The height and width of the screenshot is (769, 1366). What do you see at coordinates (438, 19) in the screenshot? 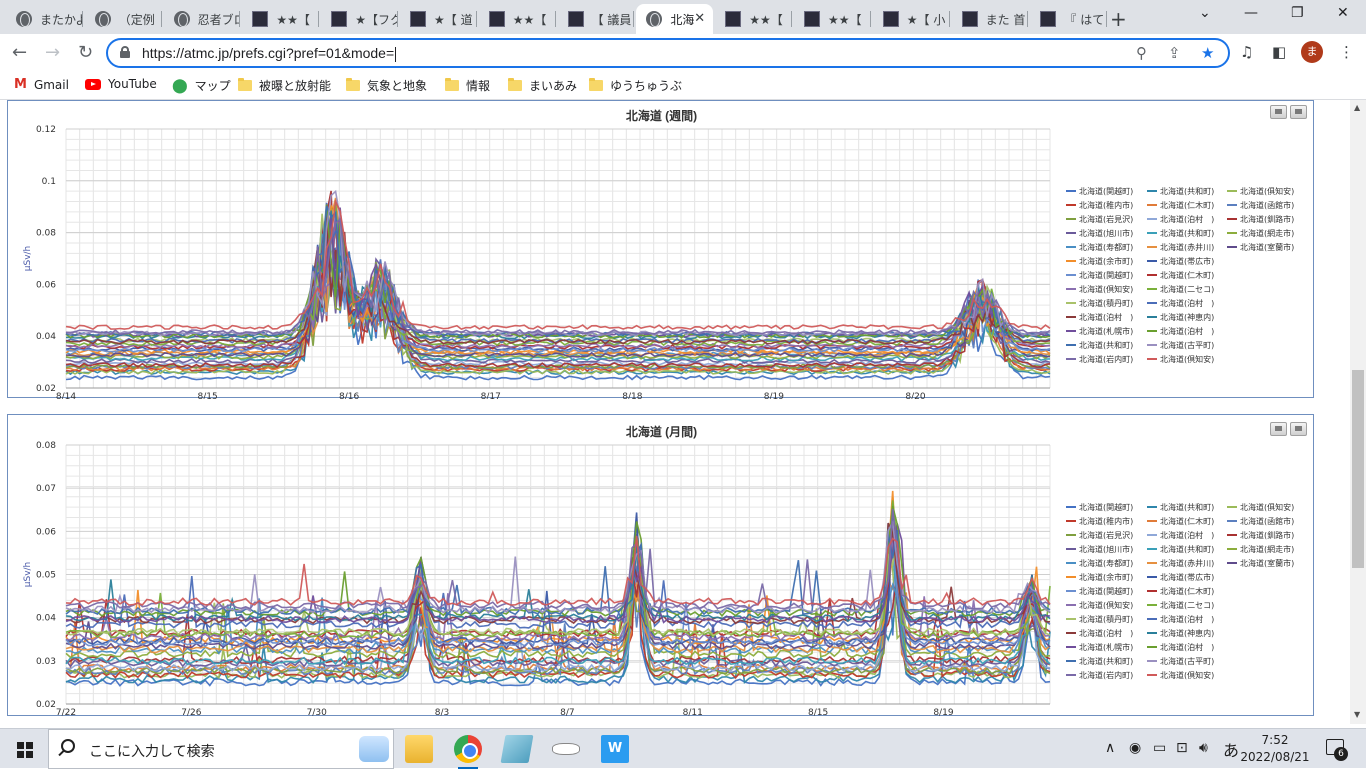
I see `browser-tab: ★【 道` at bounding box center [438, 19].